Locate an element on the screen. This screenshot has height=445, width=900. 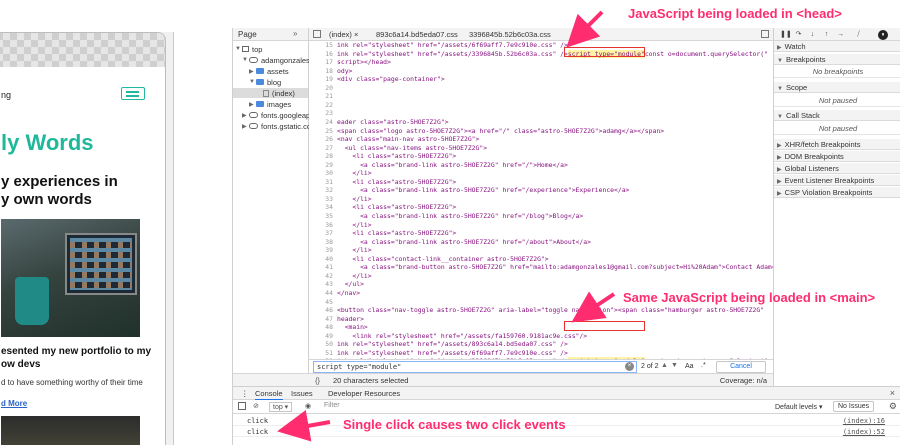
line-number: 16 is located at coordinates (321, 54).